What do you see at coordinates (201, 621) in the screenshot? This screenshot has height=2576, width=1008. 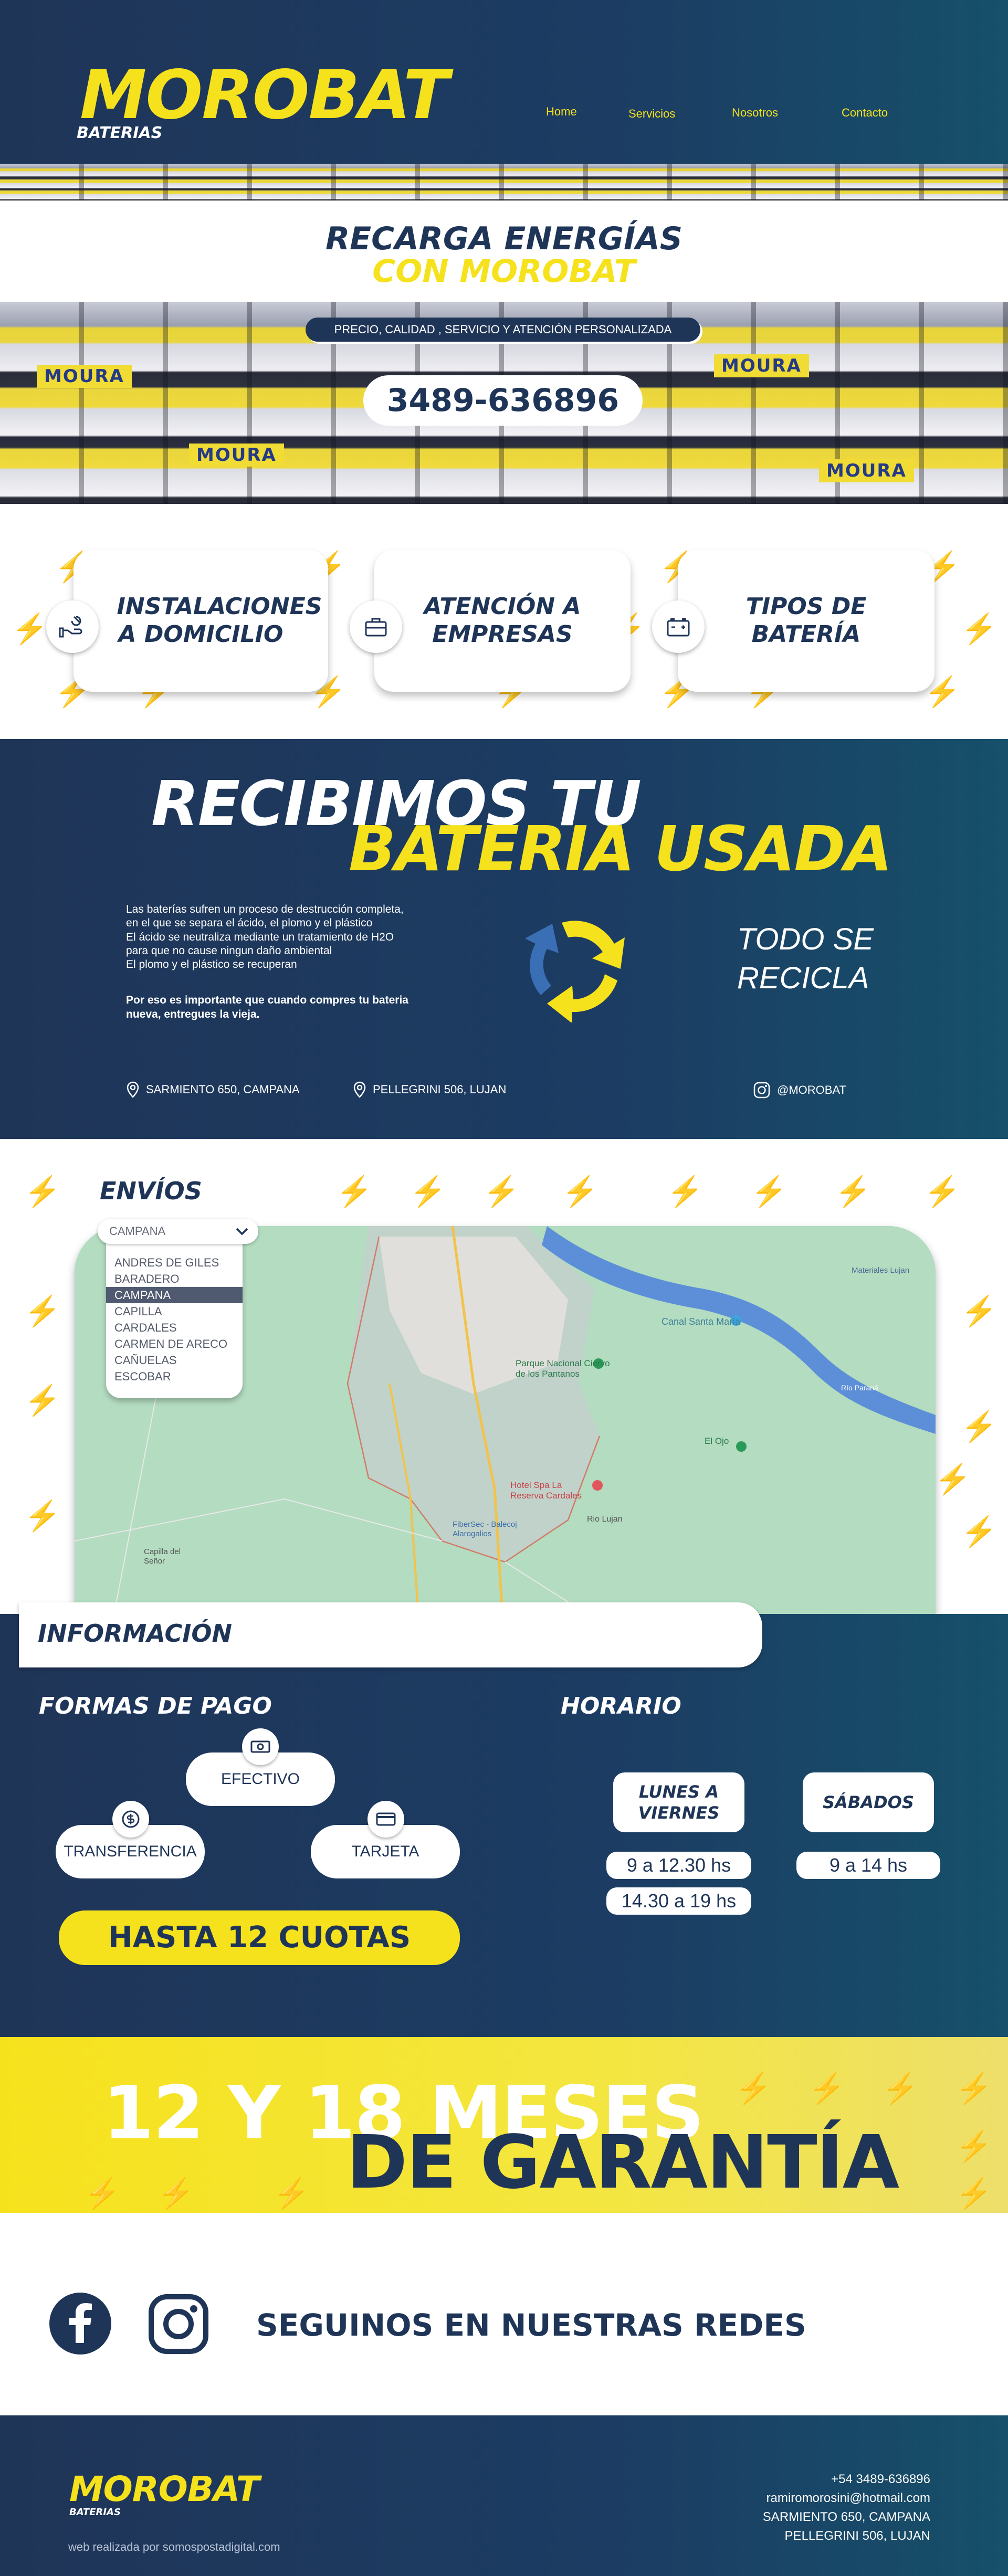 I see `service-card-instalaciones: INSTALACIONES A DOMICILIO` at bounding box center [201, 621].